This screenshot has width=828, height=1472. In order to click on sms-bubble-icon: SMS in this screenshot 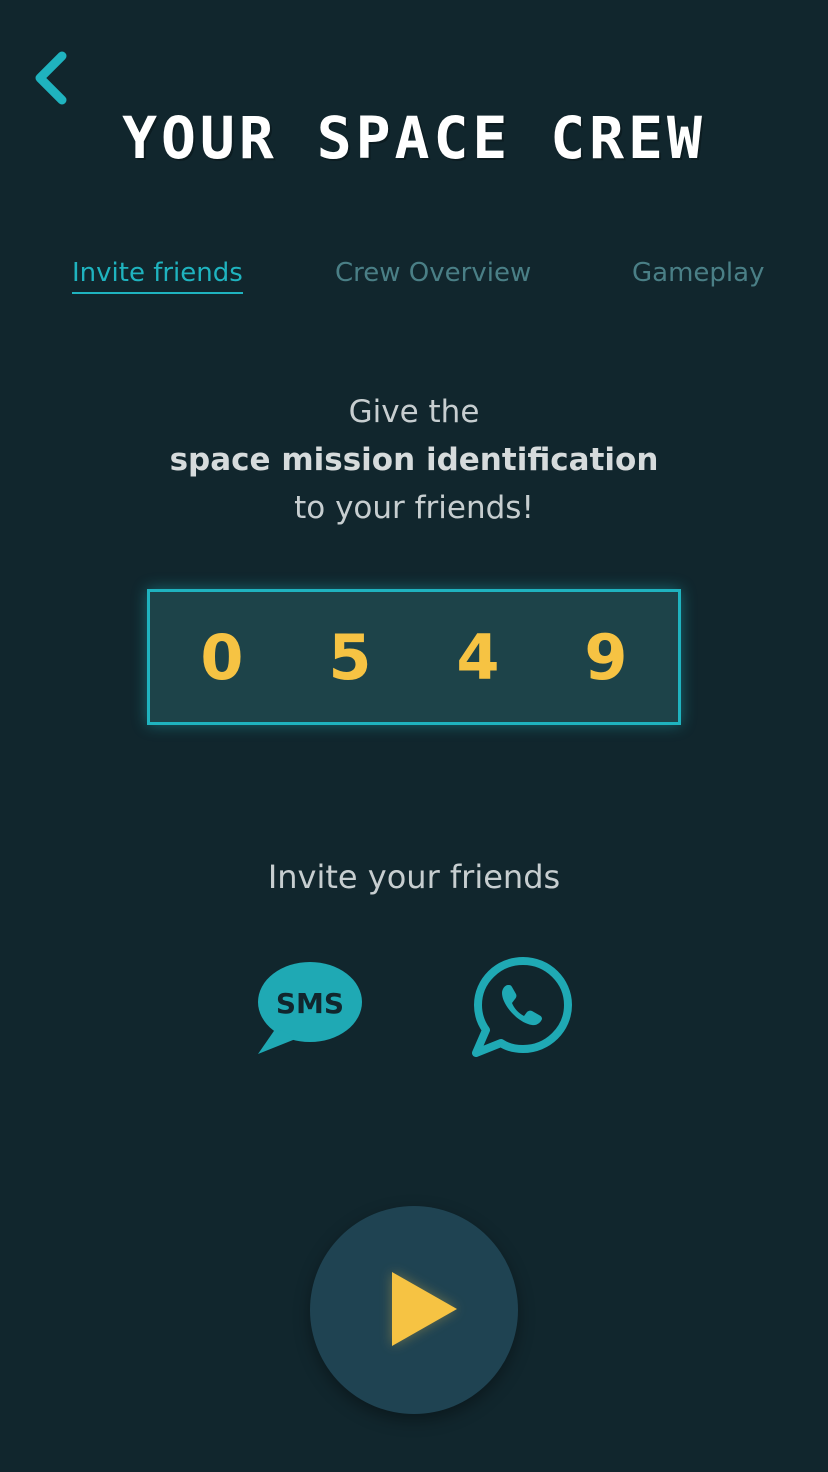, I will do `click(310, 1008)`.